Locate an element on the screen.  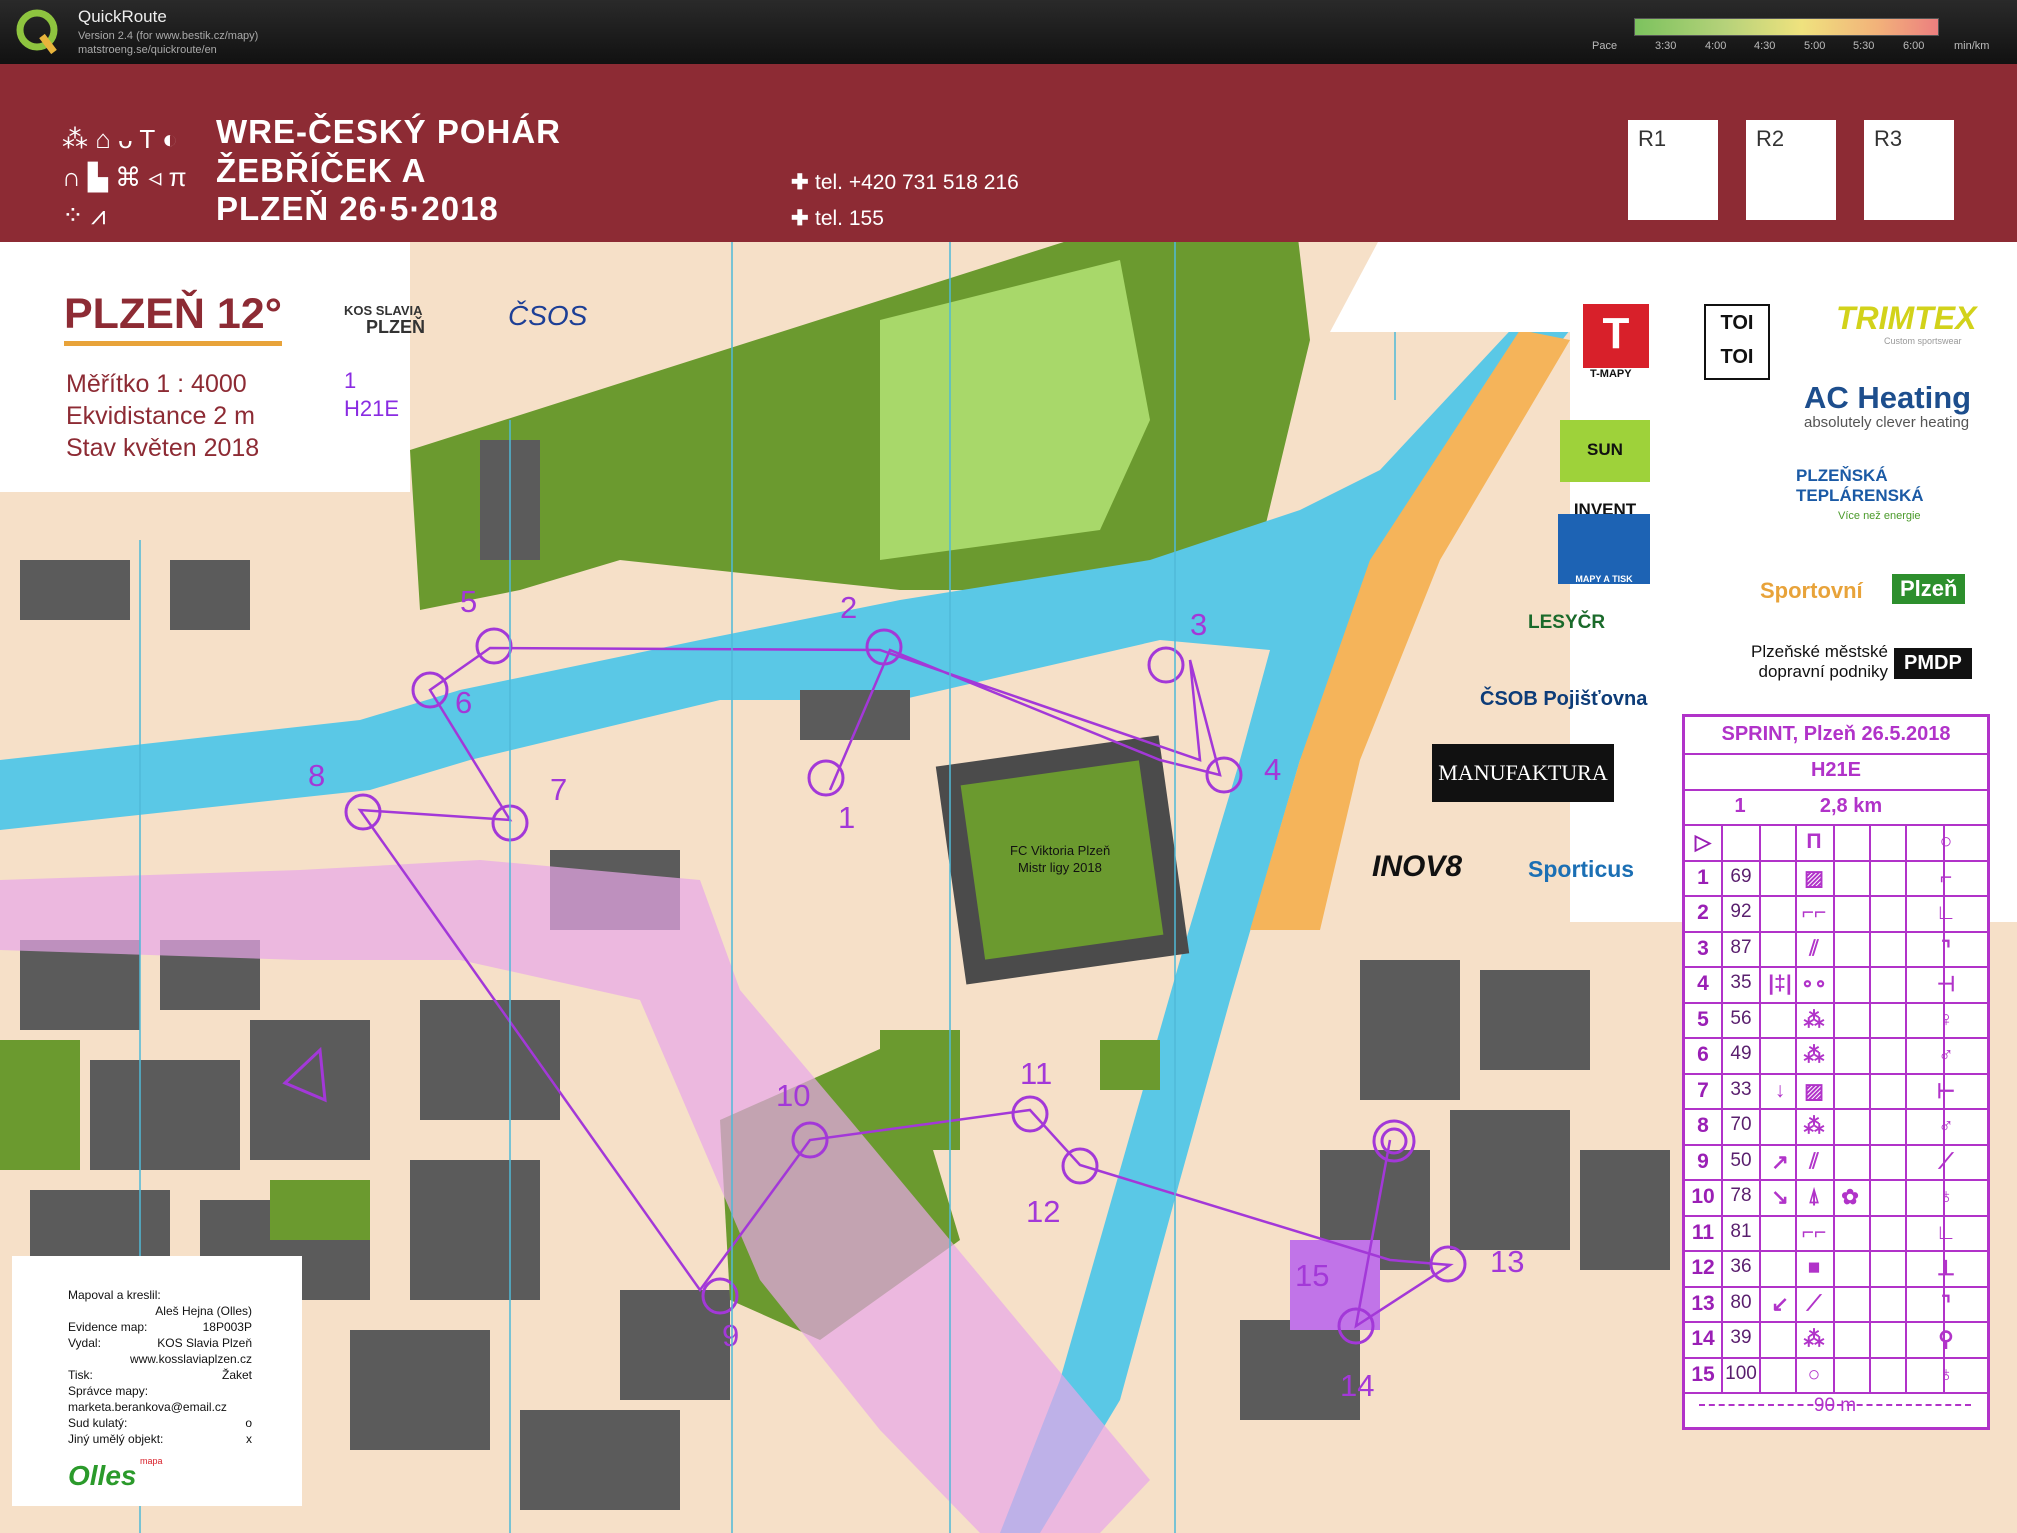
first-aid-icon: ✚ is located at coordinates (800, 182).